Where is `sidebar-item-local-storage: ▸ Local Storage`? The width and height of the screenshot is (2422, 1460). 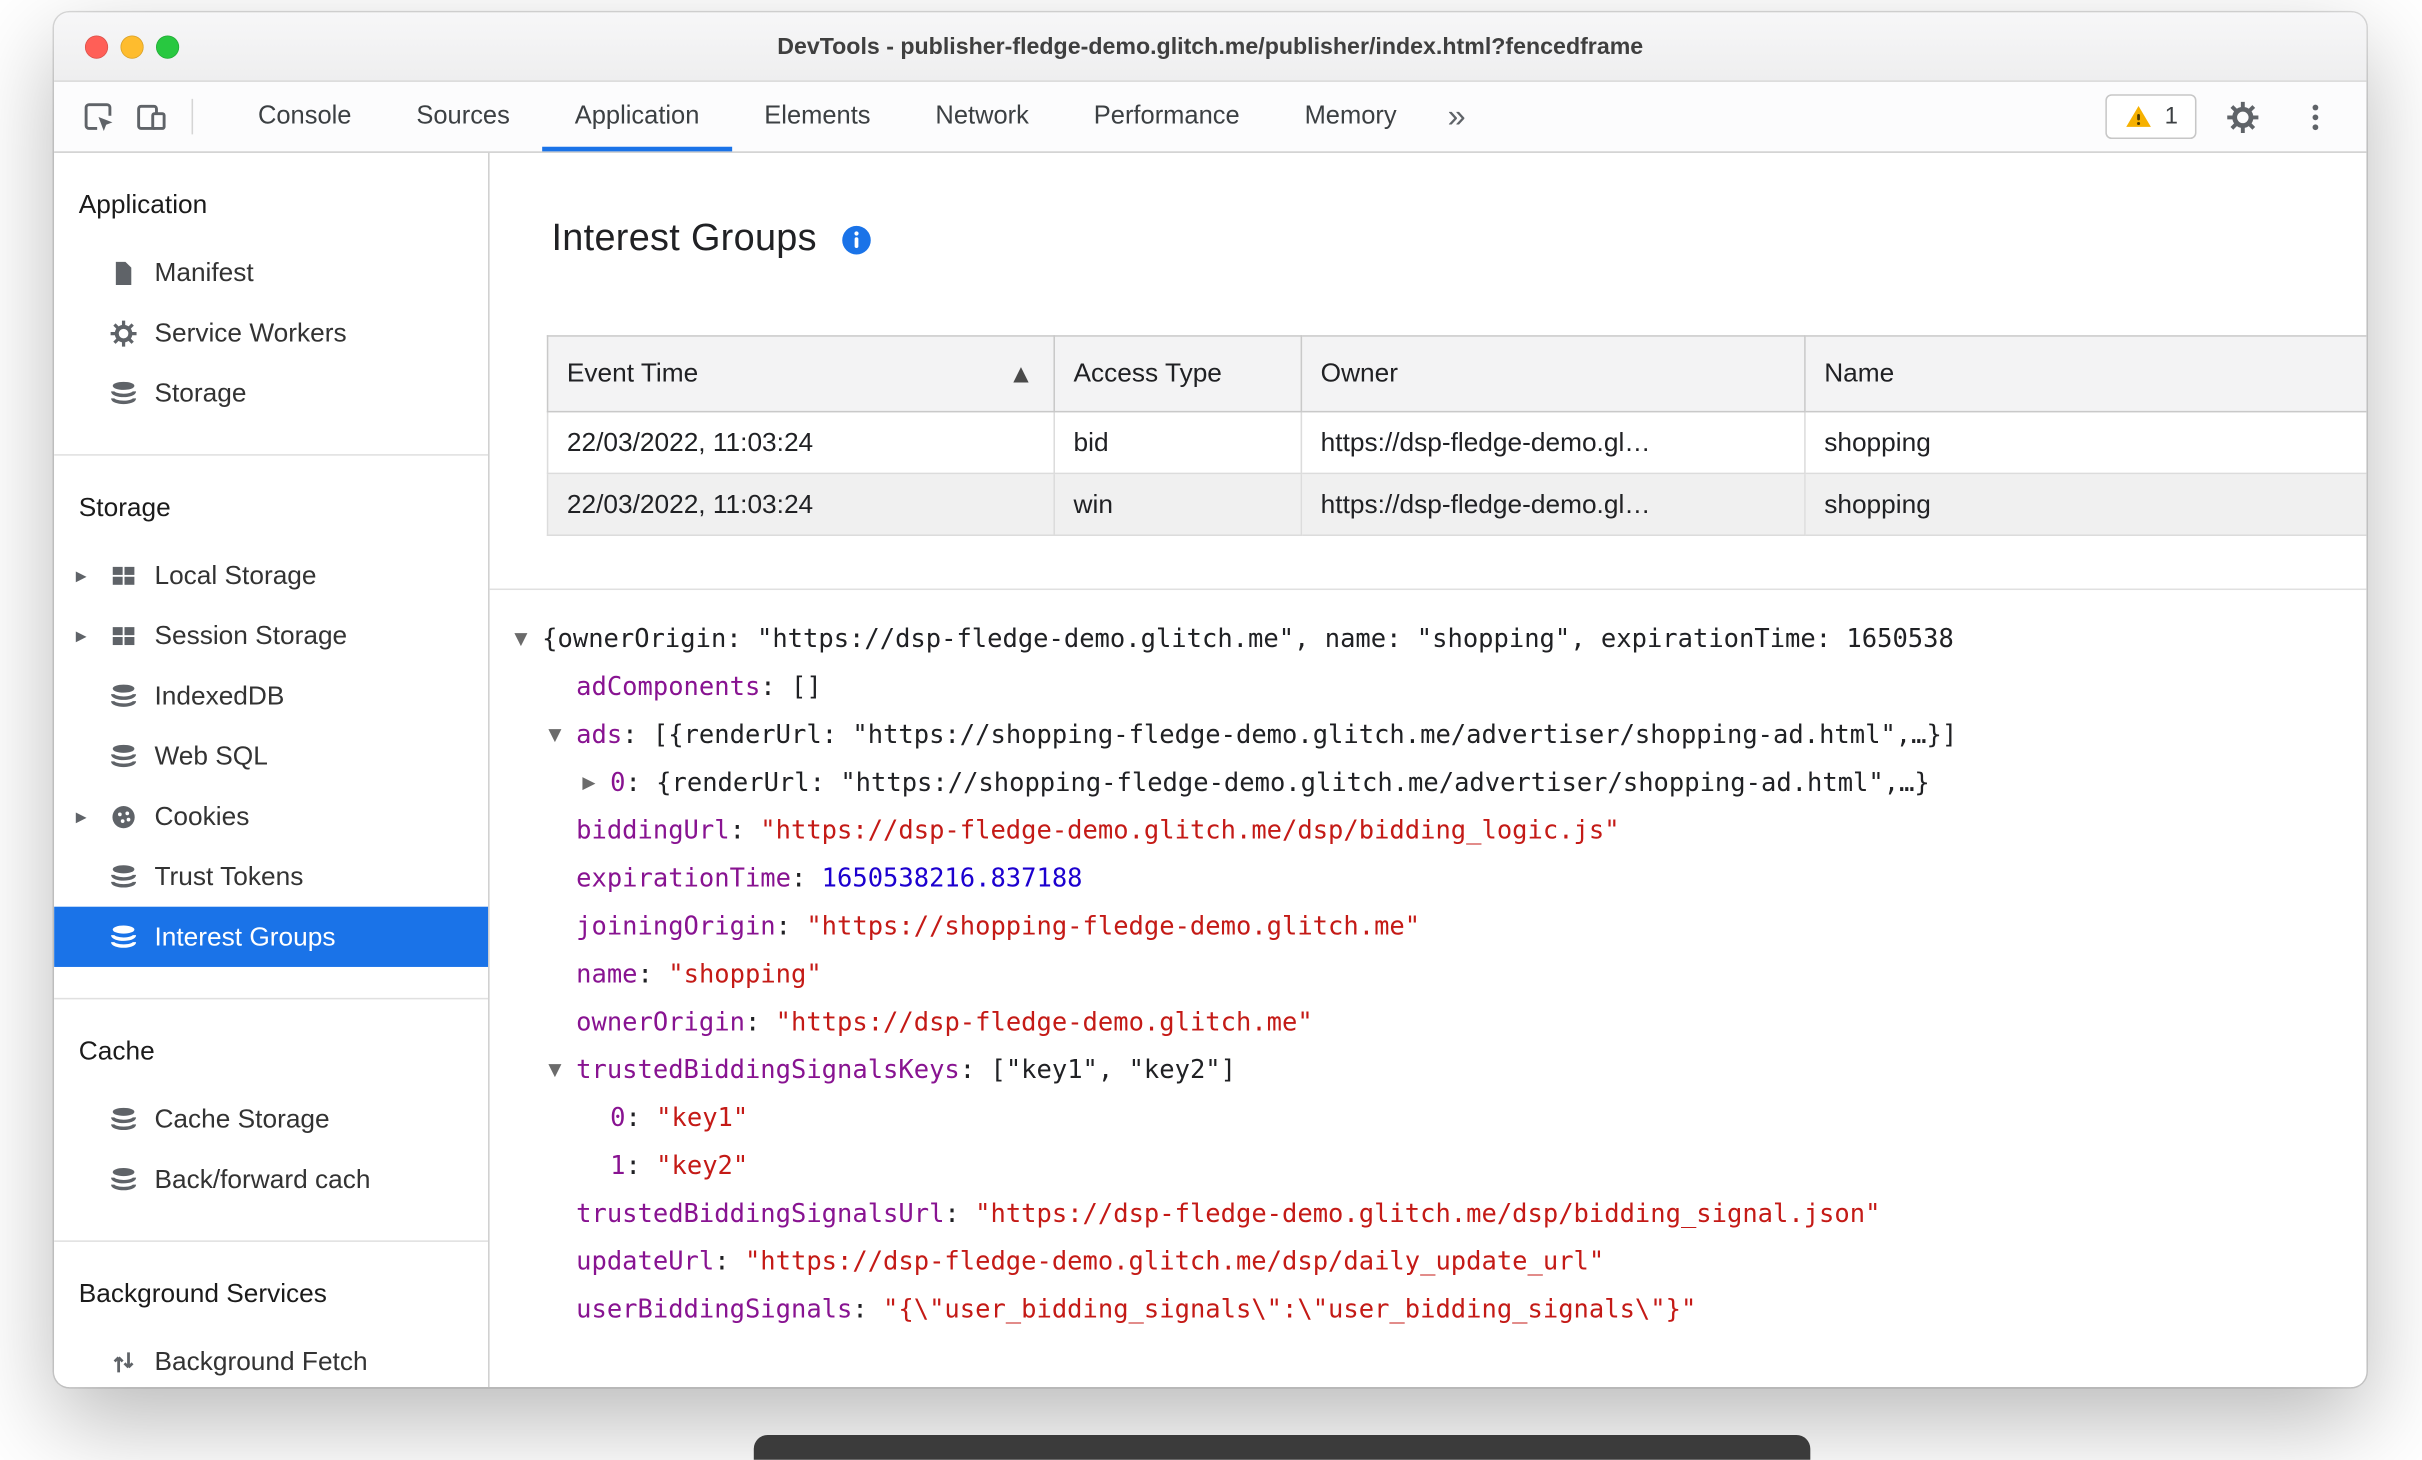 sidebar-item-local-storage: ▸ Local Storage is located at coordinates (271, 575).